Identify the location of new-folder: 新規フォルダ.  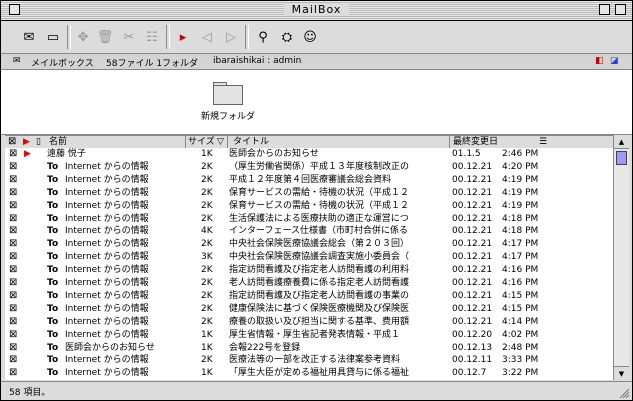
(228, 102).